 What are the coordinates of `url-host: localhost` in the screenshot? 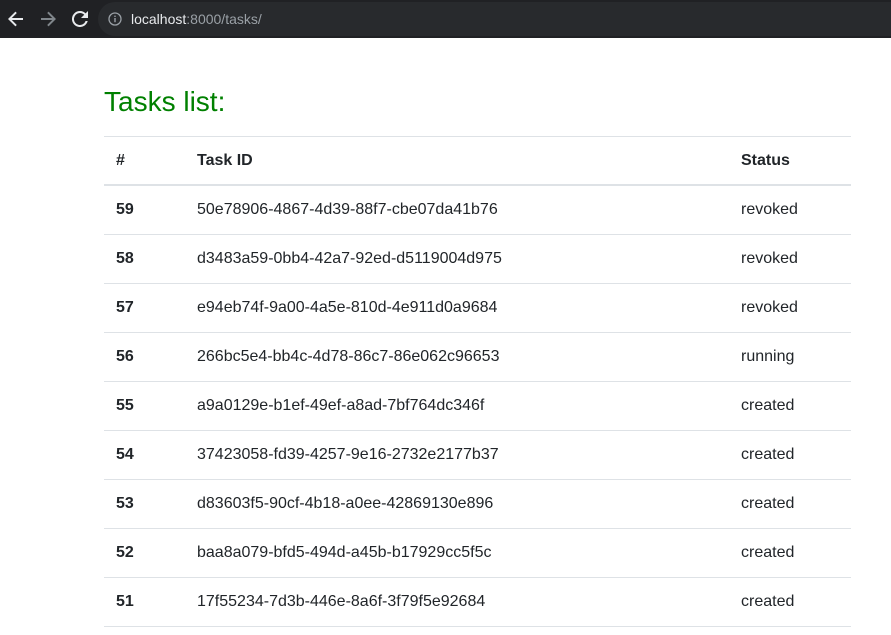 It's located at (159, 19).